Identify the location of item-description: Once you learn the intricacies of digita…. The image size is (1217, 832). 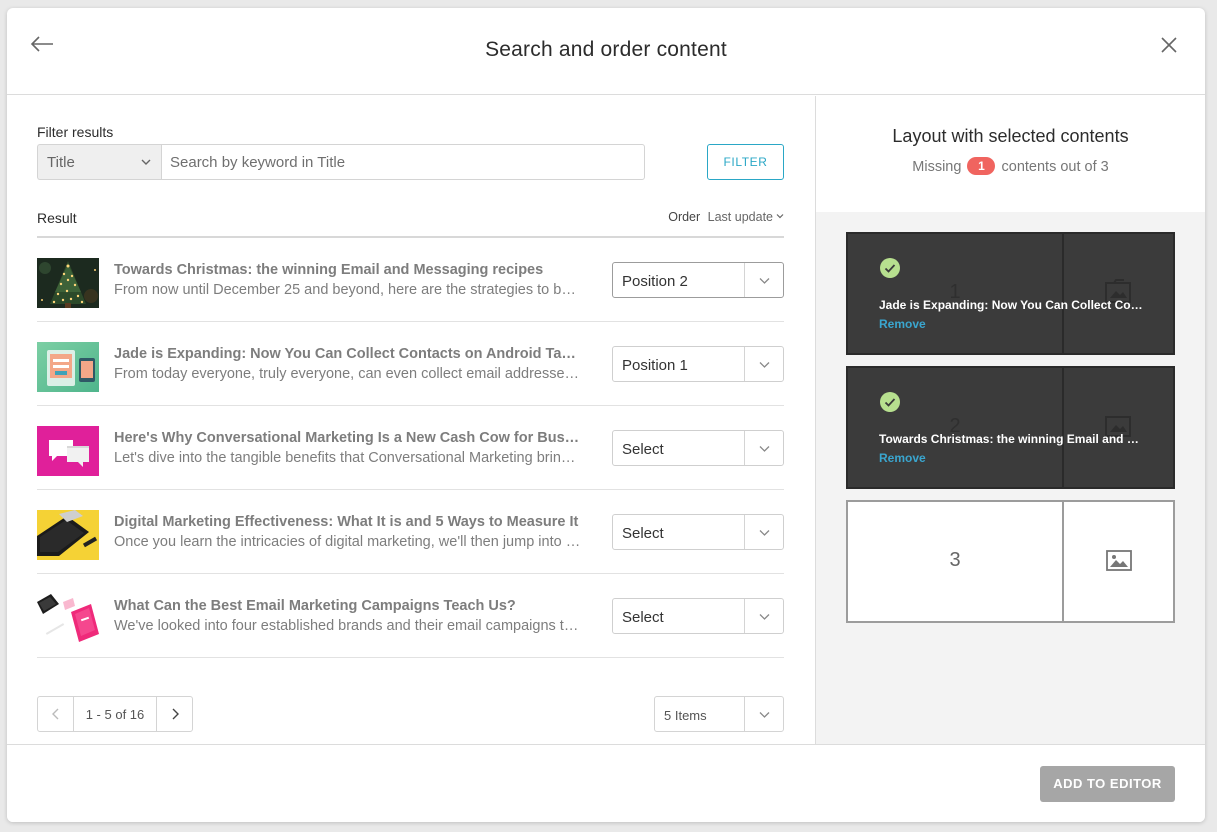
(348, 542).